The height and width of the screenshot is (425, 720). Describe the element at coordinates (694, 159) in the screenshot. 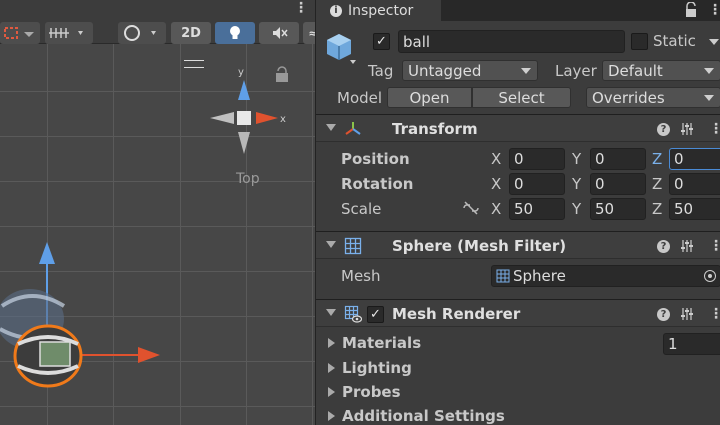

I see `position-z-field: 0` at that location.